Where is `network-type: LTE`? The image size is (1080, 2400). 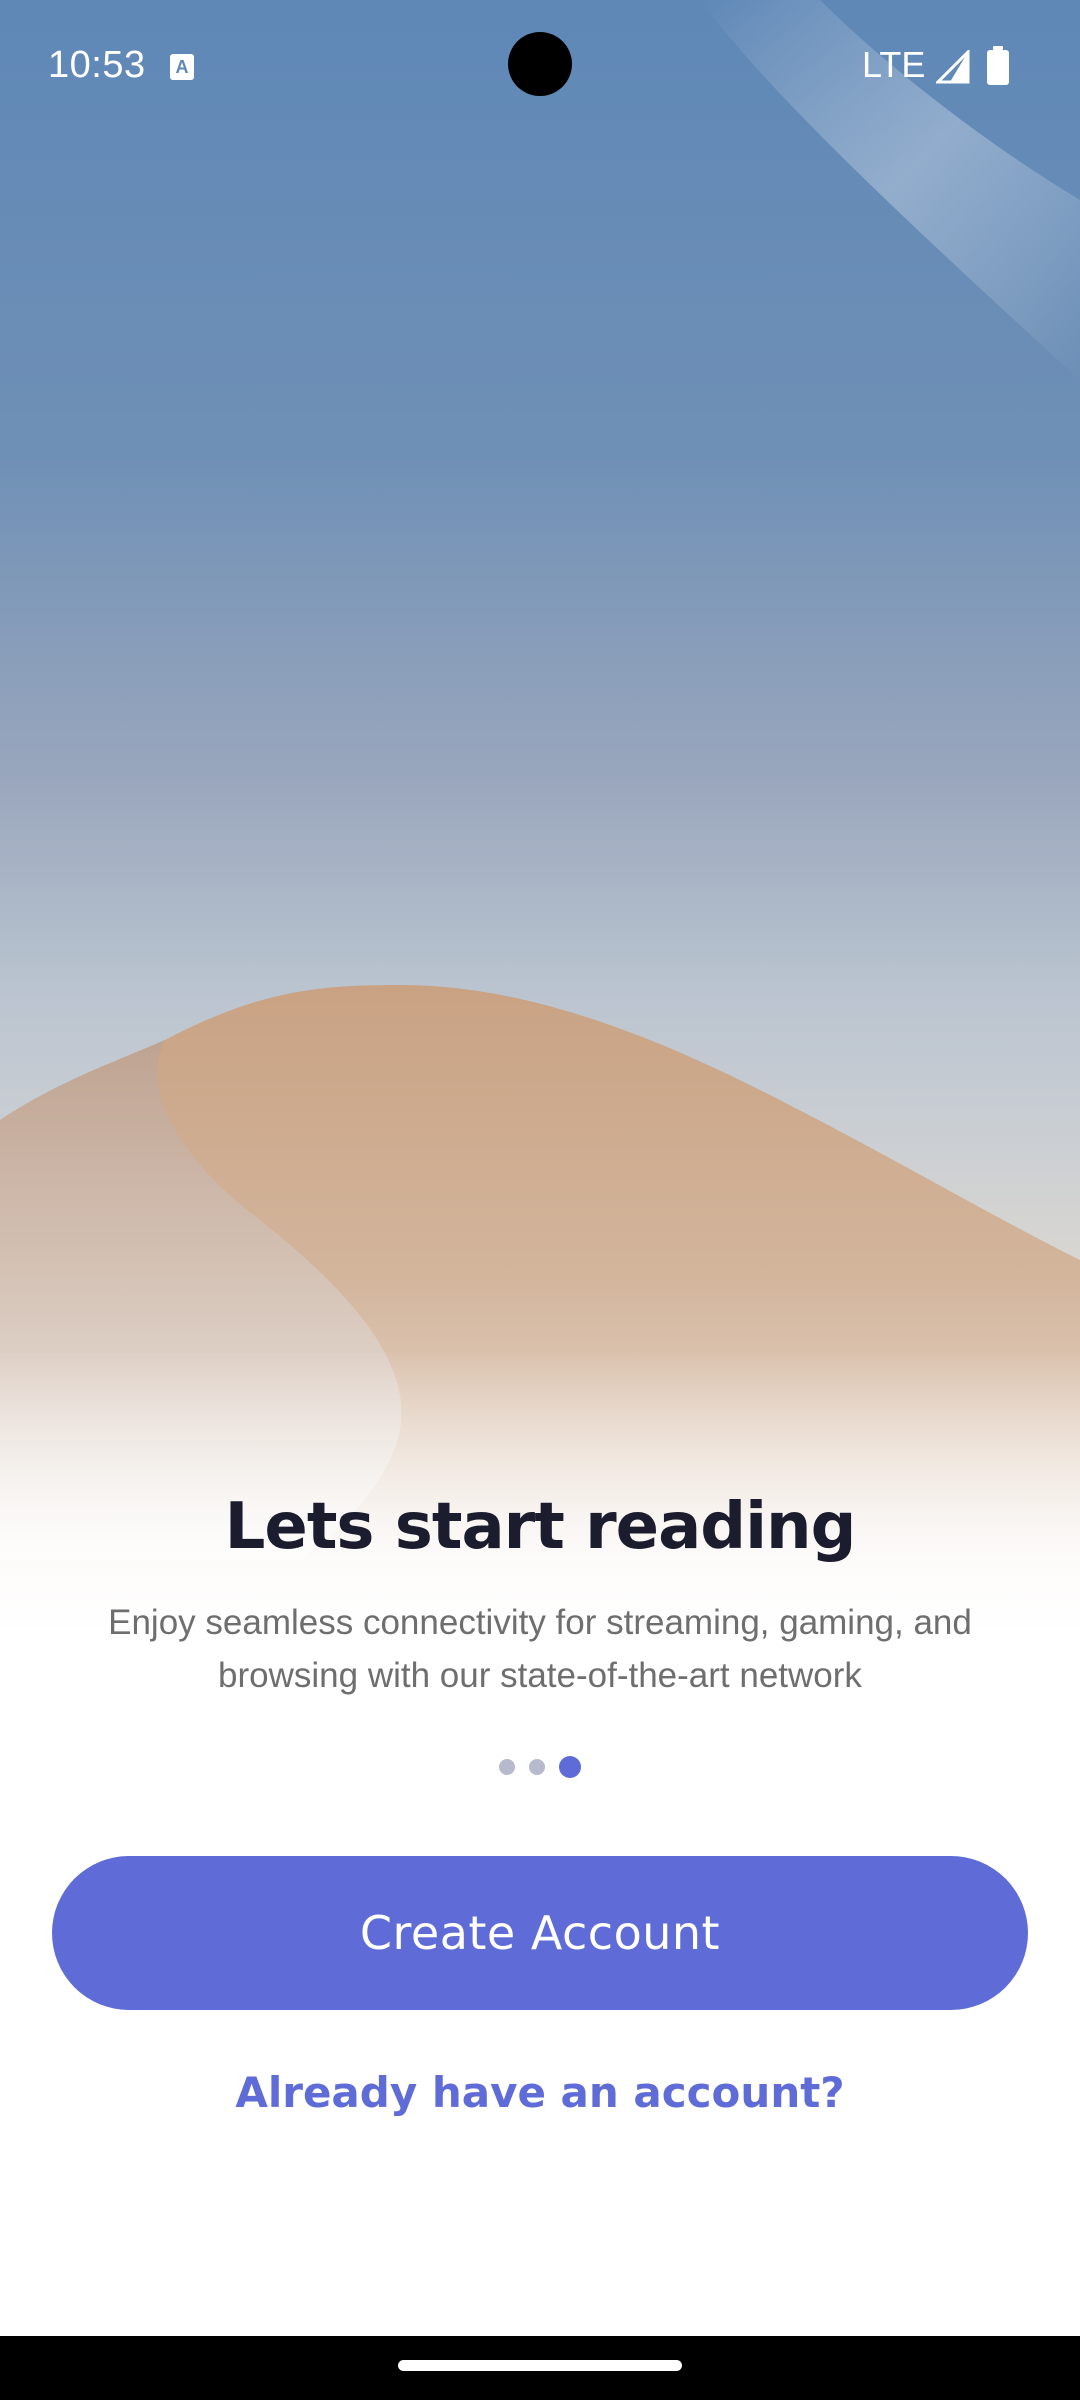
network-type: LTE is located at coordinates (894, 64).